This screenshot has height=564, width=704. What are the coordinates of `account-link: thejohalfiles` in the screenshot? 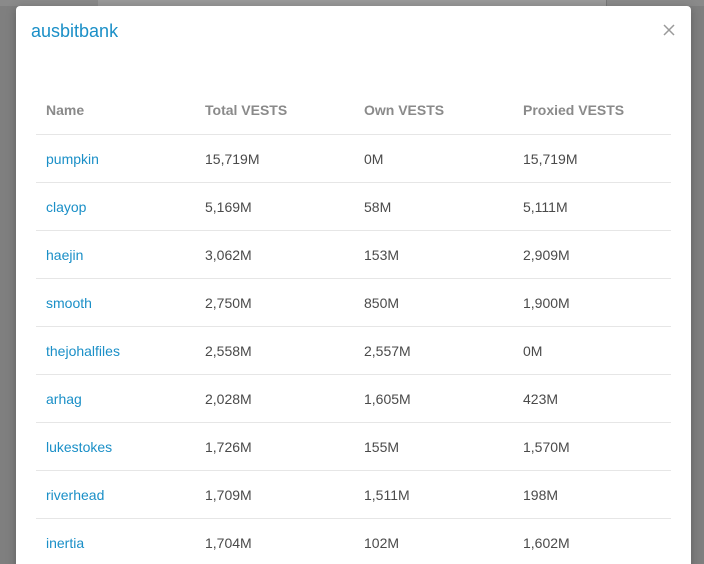 It's located at (83, 351).